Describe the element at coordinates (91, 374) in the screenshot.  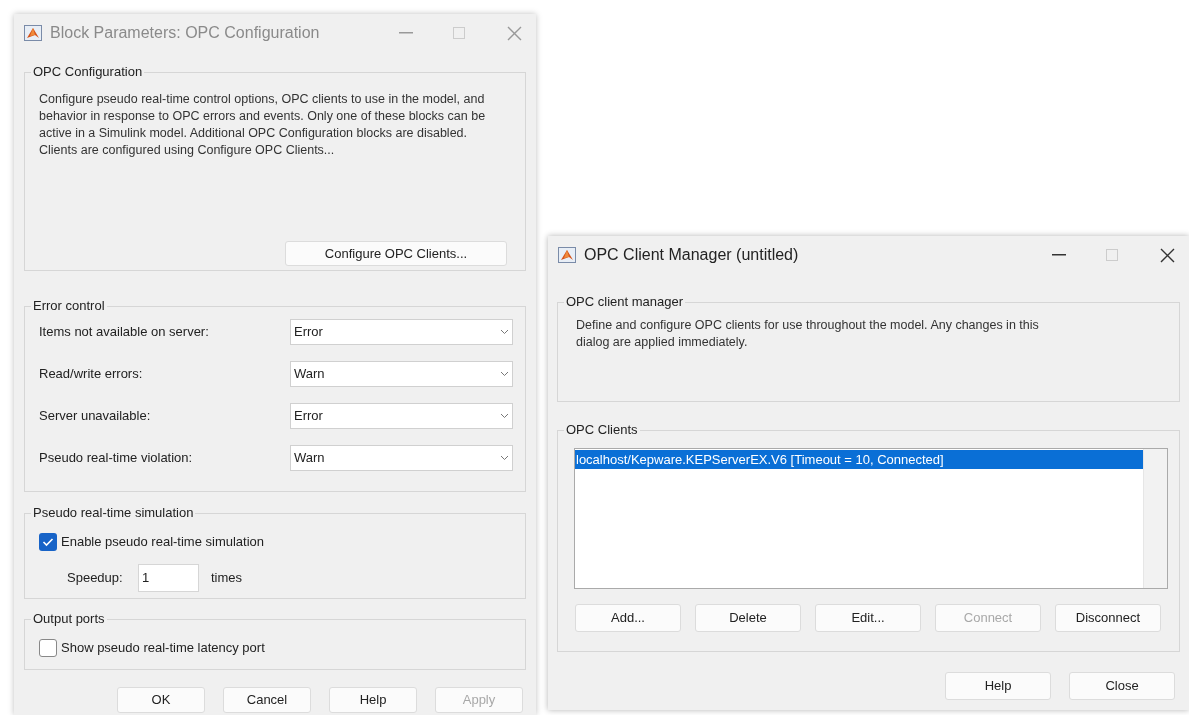
I see `field-label: Read/write errors:` at that location.